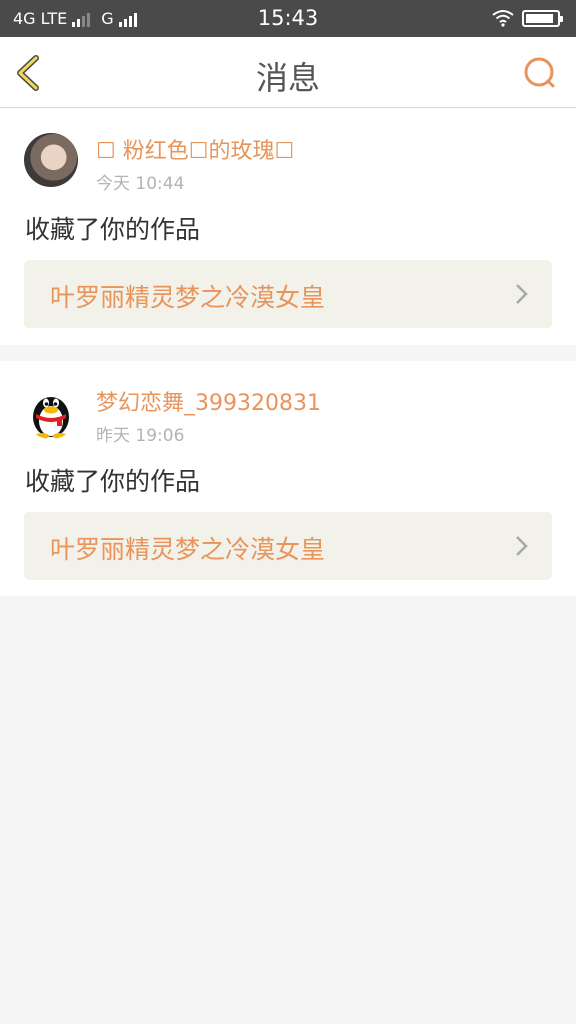 The width and height of the screenshot is (576, 1024). What do you see at coordinates (287, 78) in the screenshot?
I see `page-title: 消息` at bounding box center [287, 78].